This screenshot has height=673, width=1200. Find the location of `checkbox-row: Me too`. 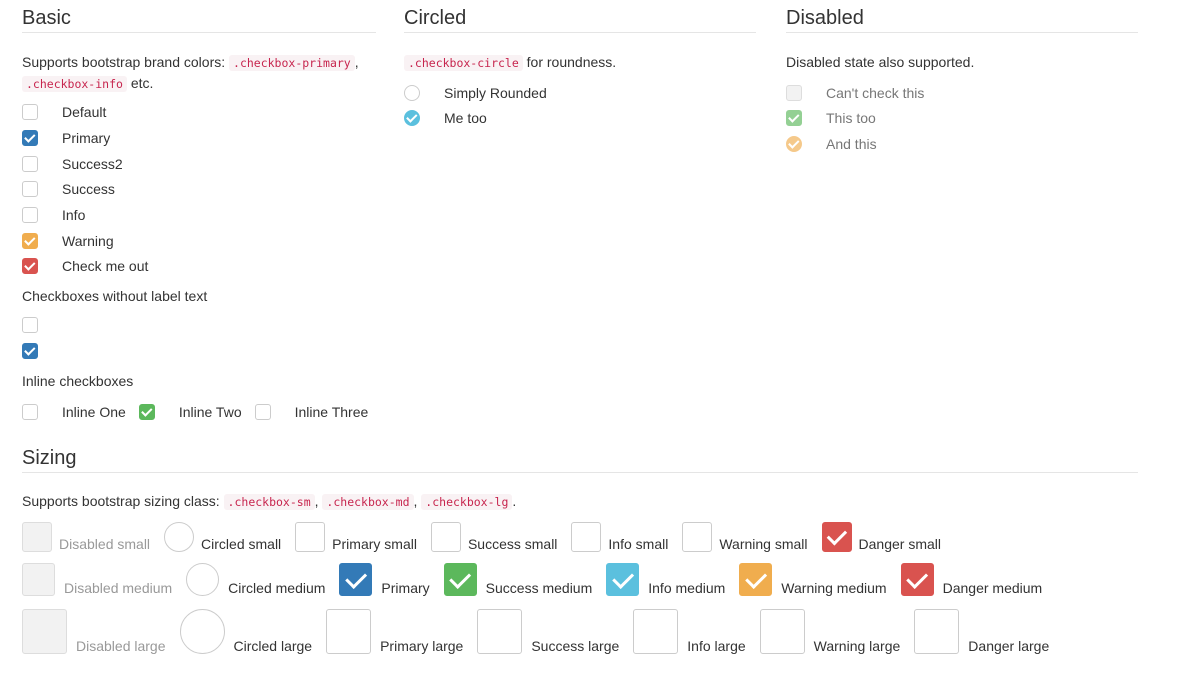

checkbox-row: Me too is located at coordinates (445, 118).